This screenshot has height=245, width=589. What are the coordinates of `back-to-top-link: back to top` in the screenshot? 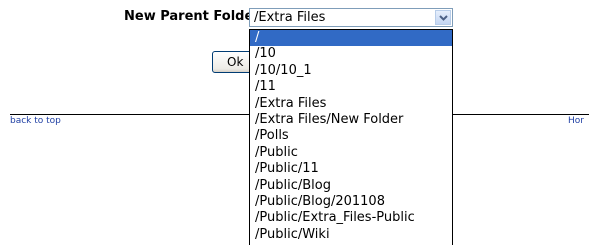 It's located at (35, 121).